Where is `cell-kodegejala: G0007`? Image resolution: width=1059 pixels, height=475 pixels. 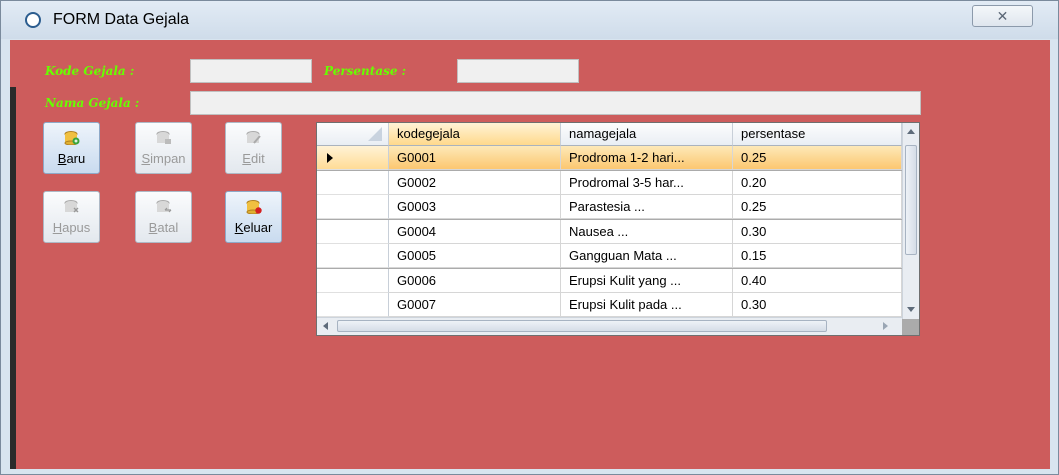 cell-kodegejala: G0007 is located at coordinates (475, 305).